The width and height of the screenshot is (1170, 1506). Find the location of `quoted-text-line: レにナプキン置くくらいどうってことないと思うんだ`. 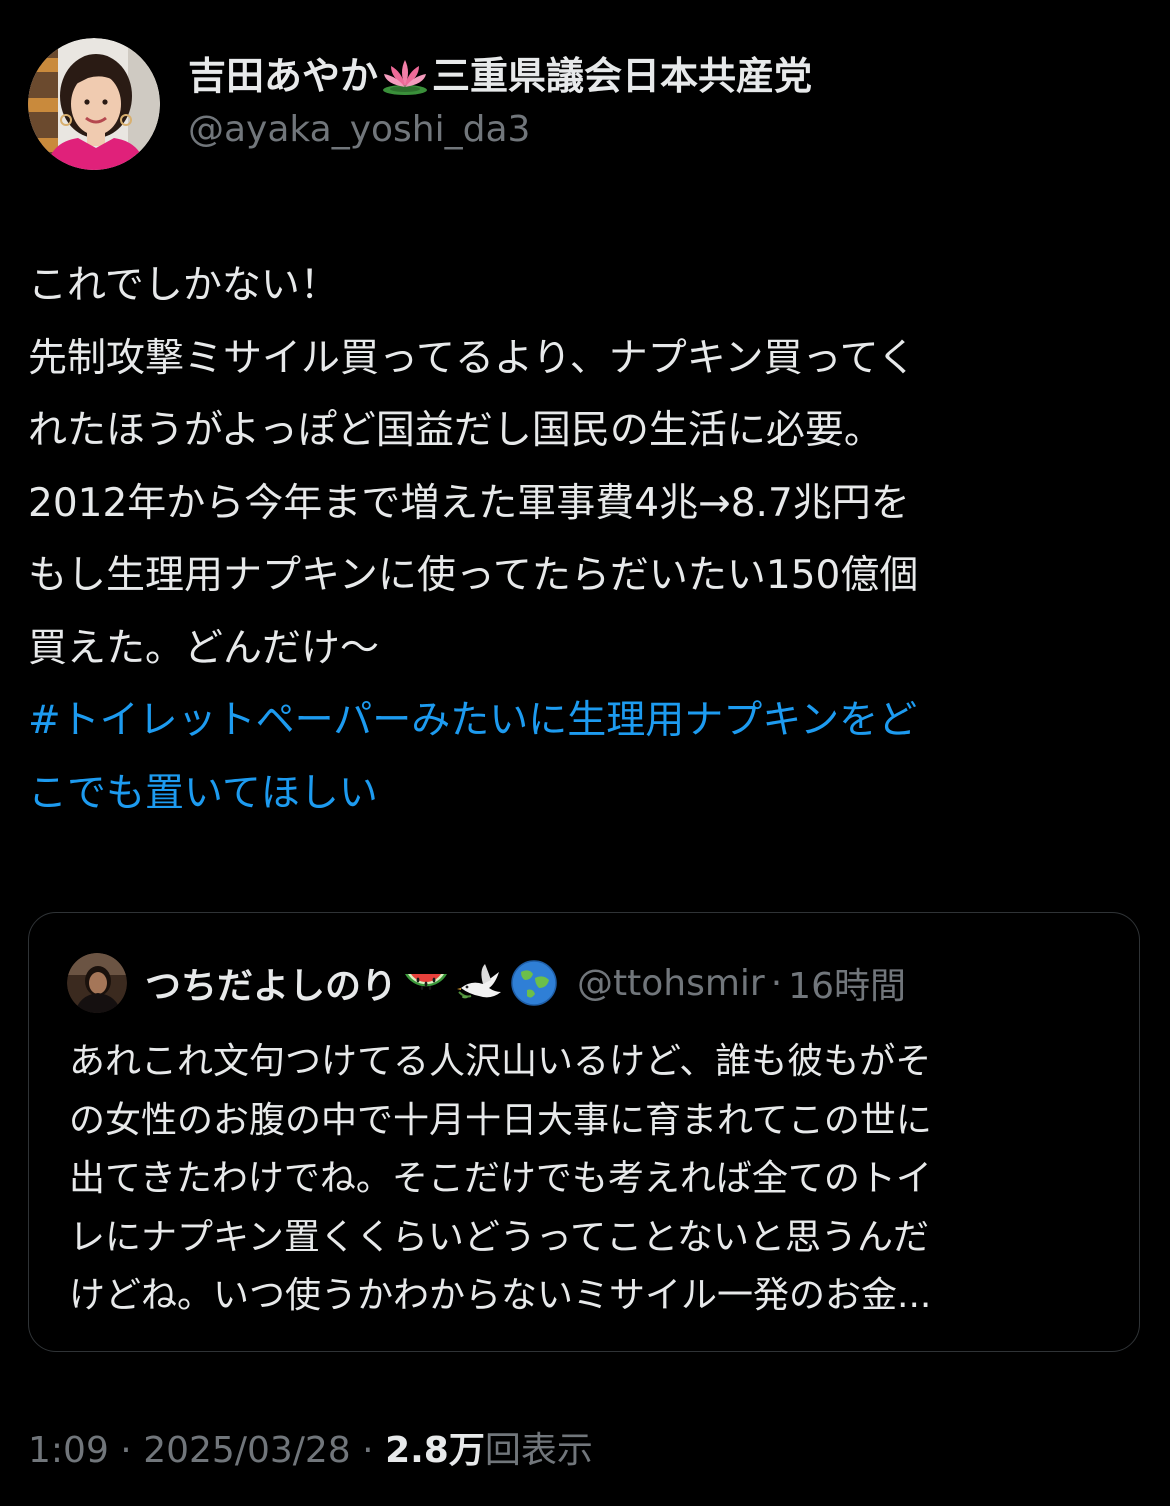

quoted-text-line: レにナプキン置くくらいどうってことないと思うんだ is located at coordinates (499, 1237).